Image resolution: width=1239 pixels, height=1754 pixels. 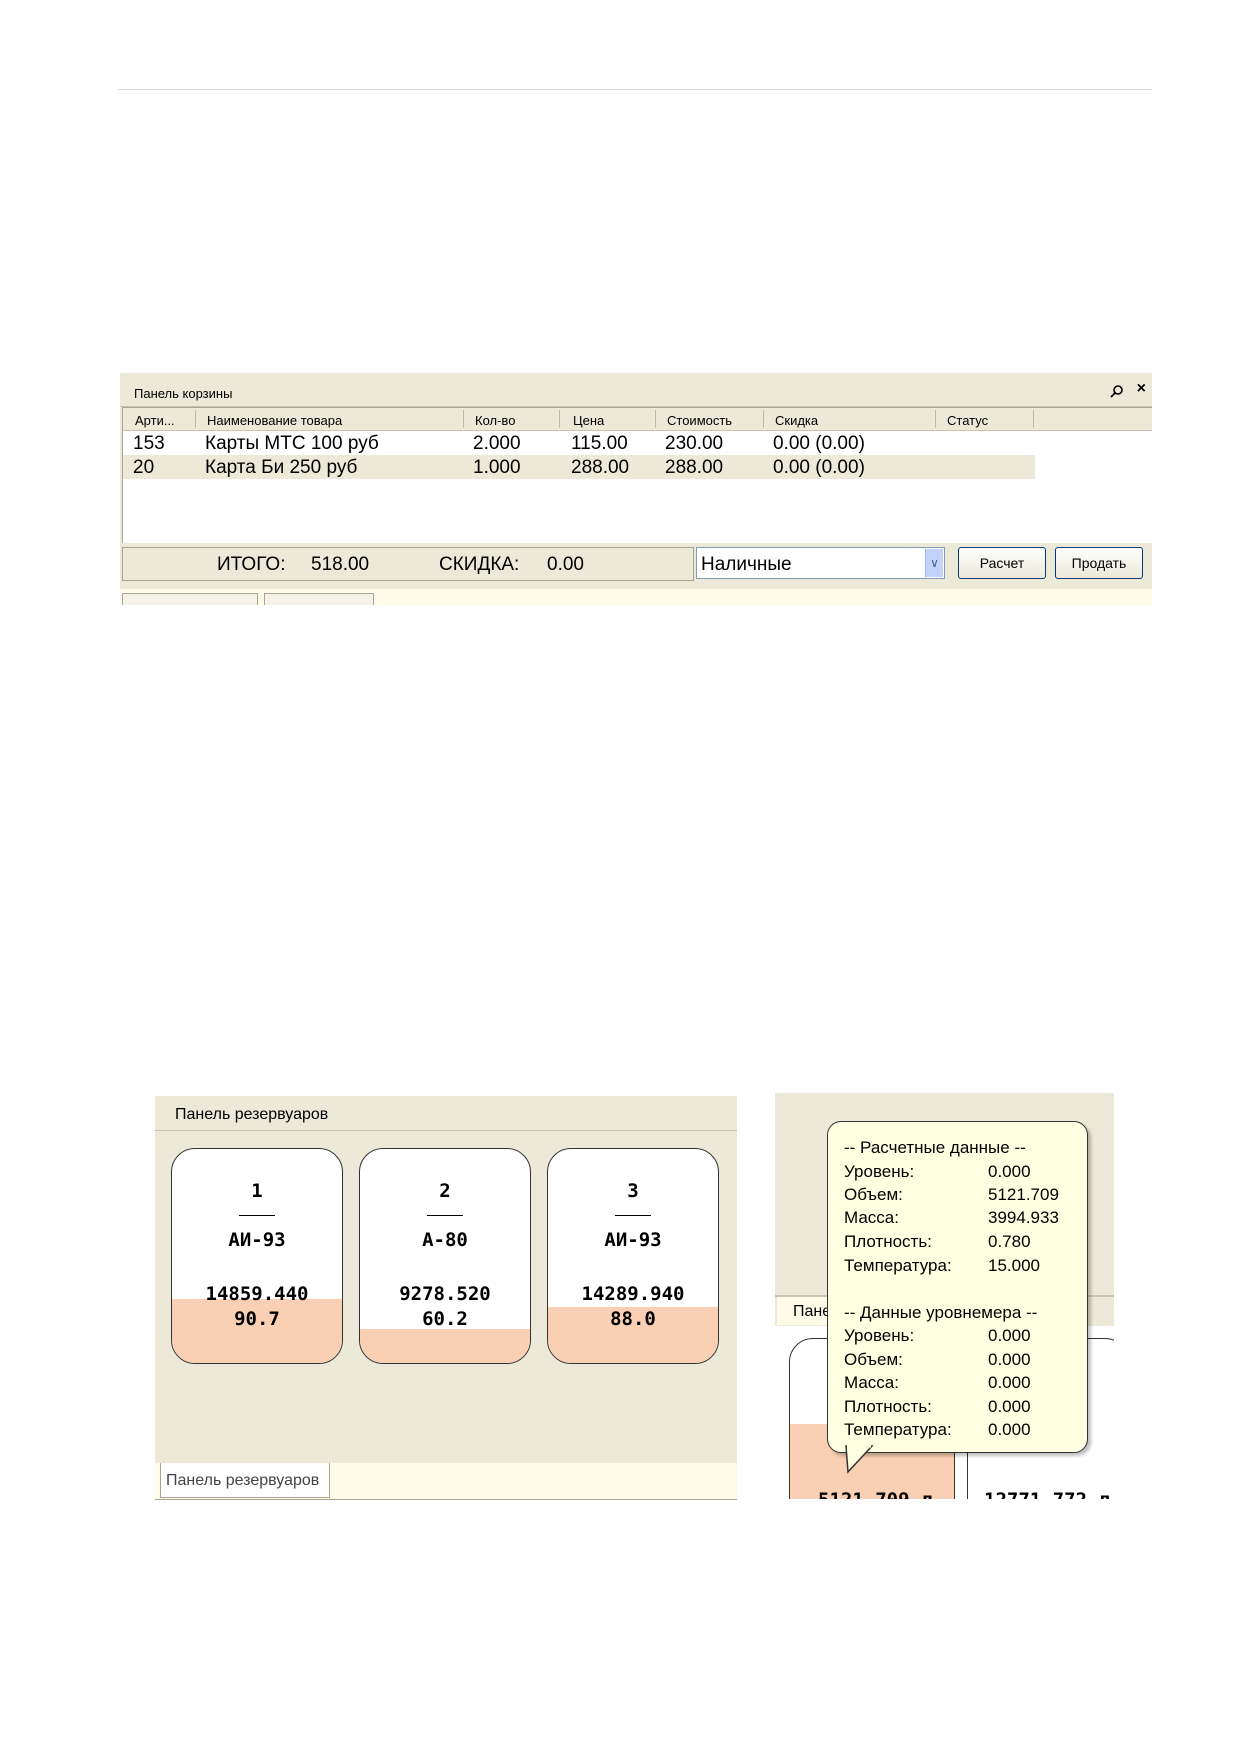 What do you see at coordinates (445, 1319) in the screenshot?
I see `tank-percent: 60.2` at bounding box center [445, 1319].